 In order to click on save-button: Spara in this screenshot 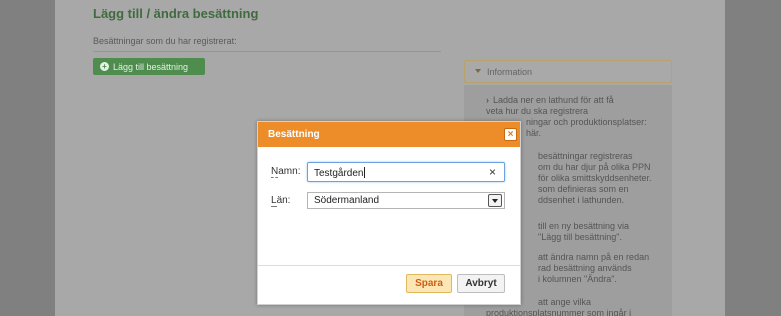, I will do `click(429, 283)`.